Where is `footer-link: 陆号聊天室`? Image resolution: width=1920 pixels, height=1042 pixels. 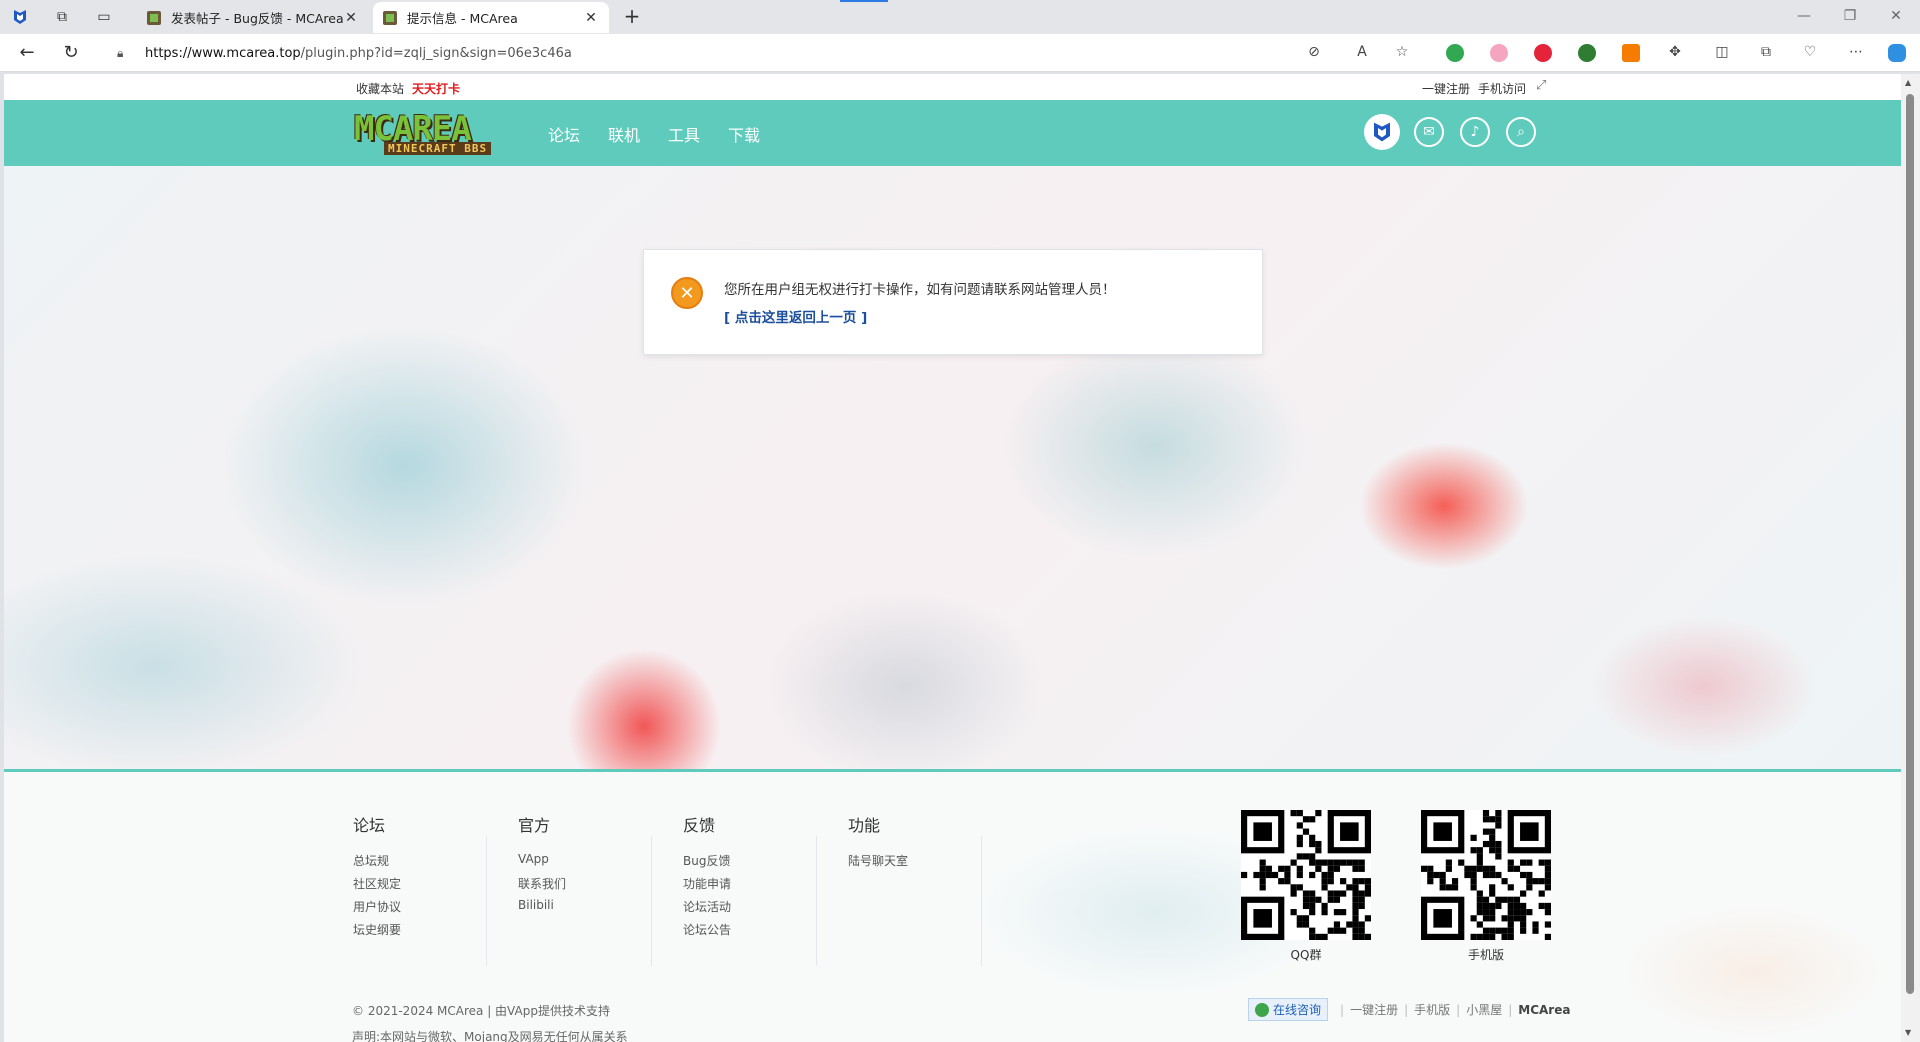
footer-link: 陆号聊天室 is located at coordinates (930, 863).